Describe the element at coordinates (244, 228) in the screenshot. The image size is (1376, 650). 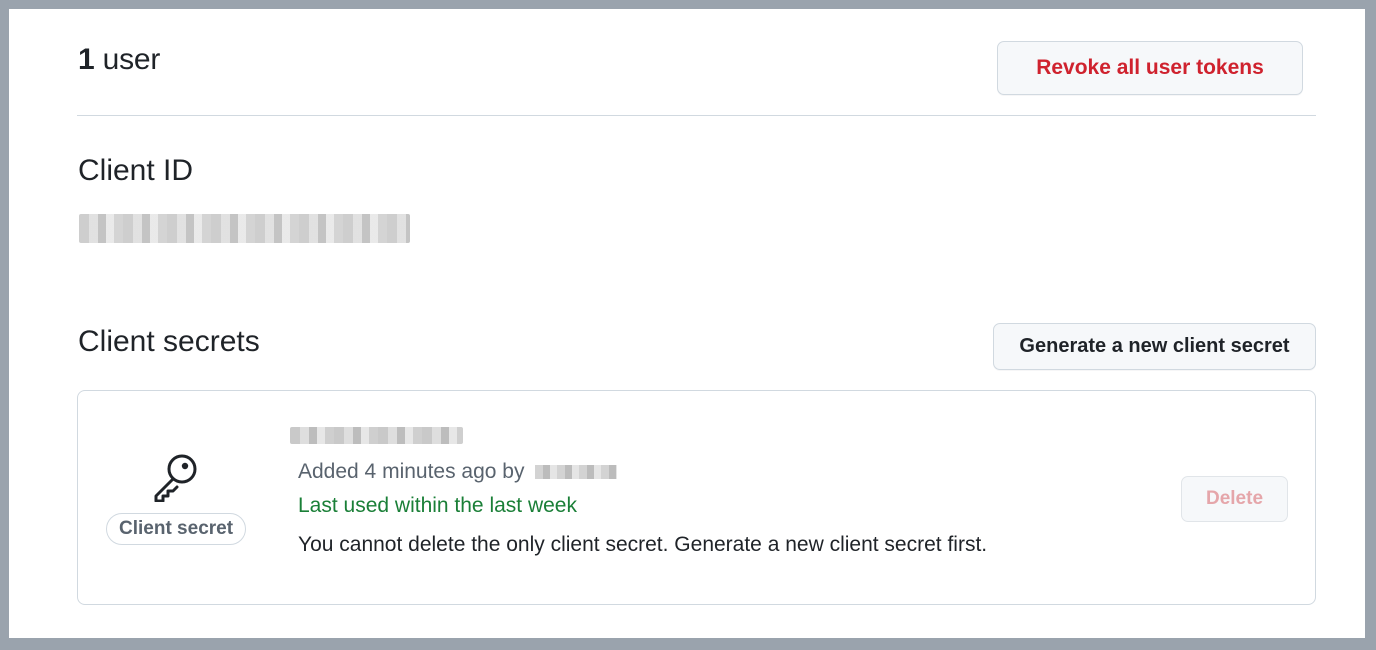
I see `client-id-value-redacted` at that location.